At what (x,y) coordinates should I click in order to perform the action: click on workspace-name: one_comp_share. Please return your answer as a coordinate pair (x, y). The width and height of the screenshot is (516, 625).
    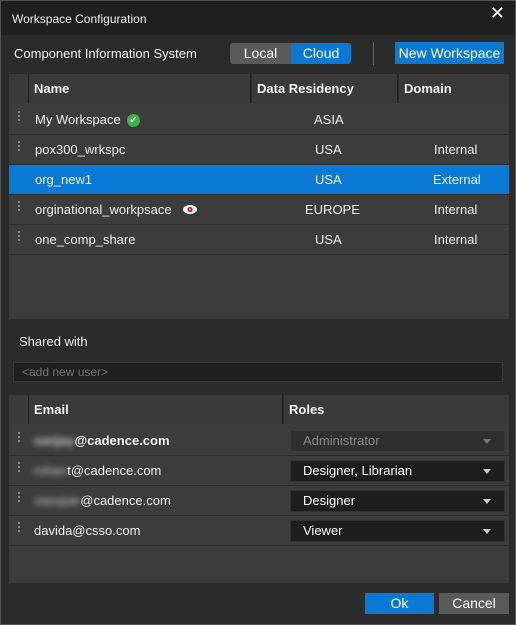
    Looking at the image, I should click on (85, 239).